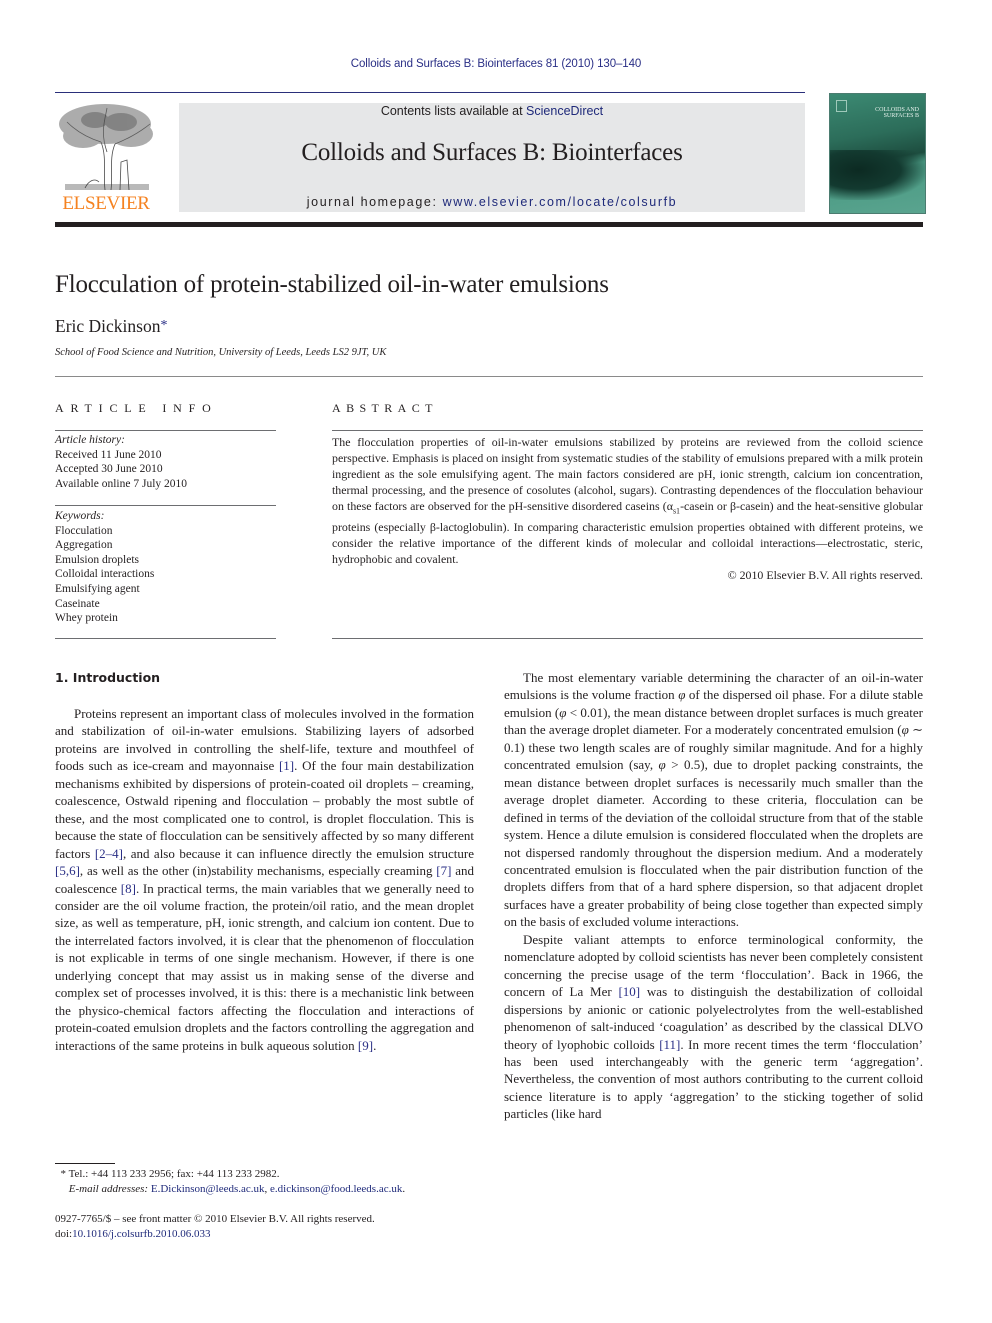  I want to click on keywords-label: Keywords:, so click(80, 516).